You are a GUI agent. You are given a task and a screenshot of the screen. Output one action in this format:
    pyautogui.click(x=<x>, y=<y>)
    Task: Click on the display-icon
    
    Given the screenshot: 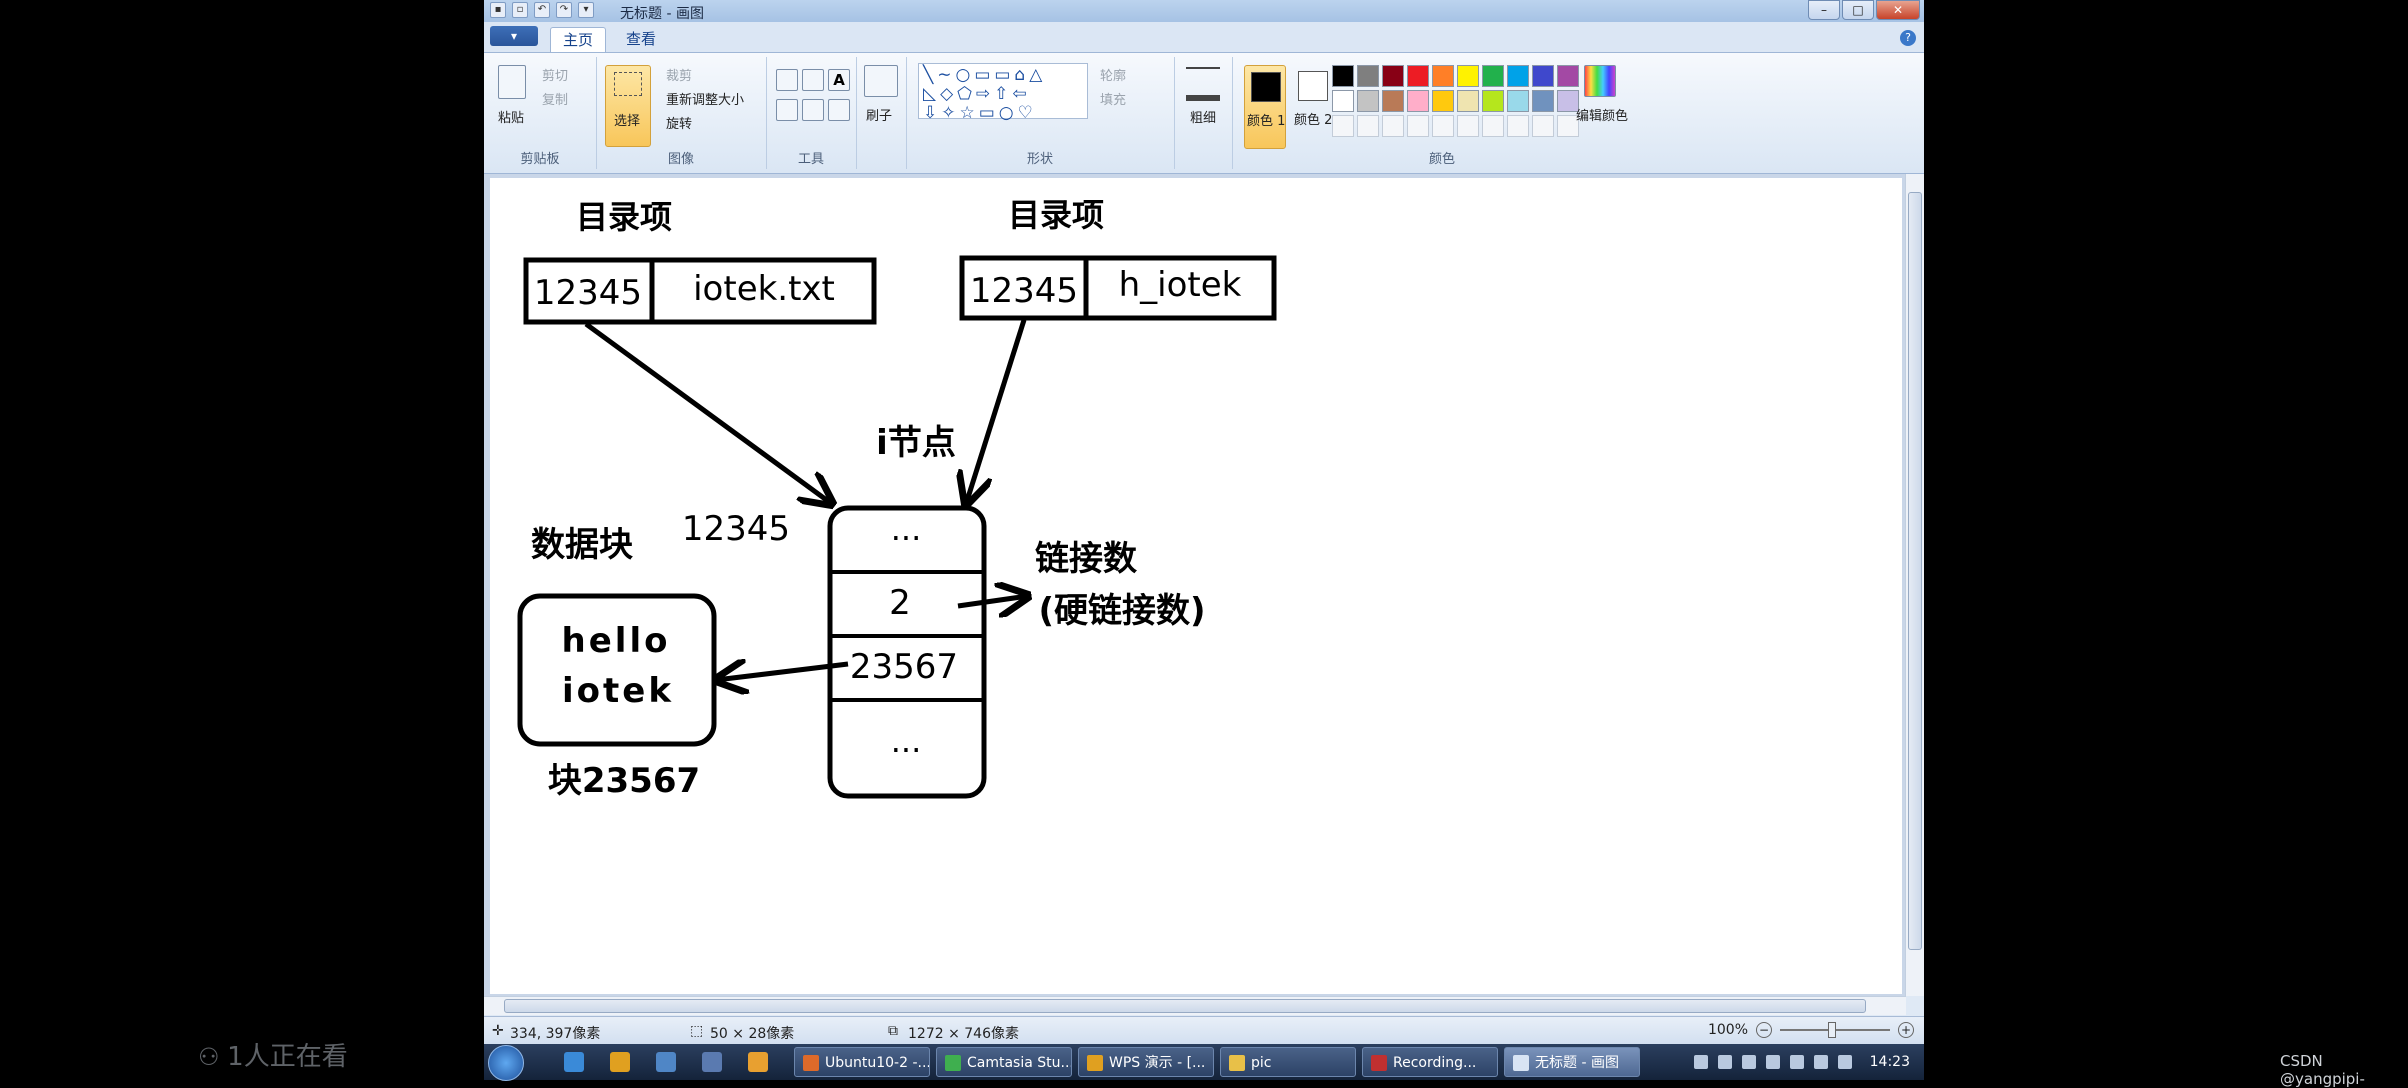 What is the action you would take?
    pyautogui.click(x=1772, y=1062)
    